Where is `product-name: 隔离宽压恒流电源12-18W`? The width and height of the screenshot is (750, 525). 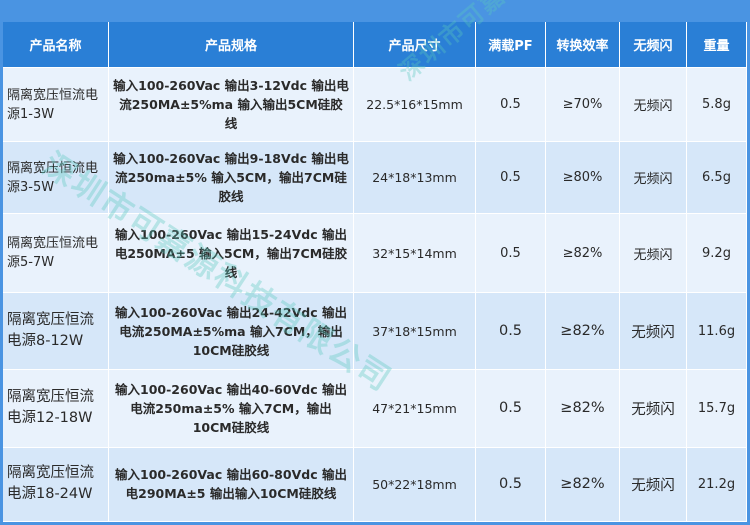
product-name: 隔离宽压恒流电源12-18W is located at coordinates (56, 408).